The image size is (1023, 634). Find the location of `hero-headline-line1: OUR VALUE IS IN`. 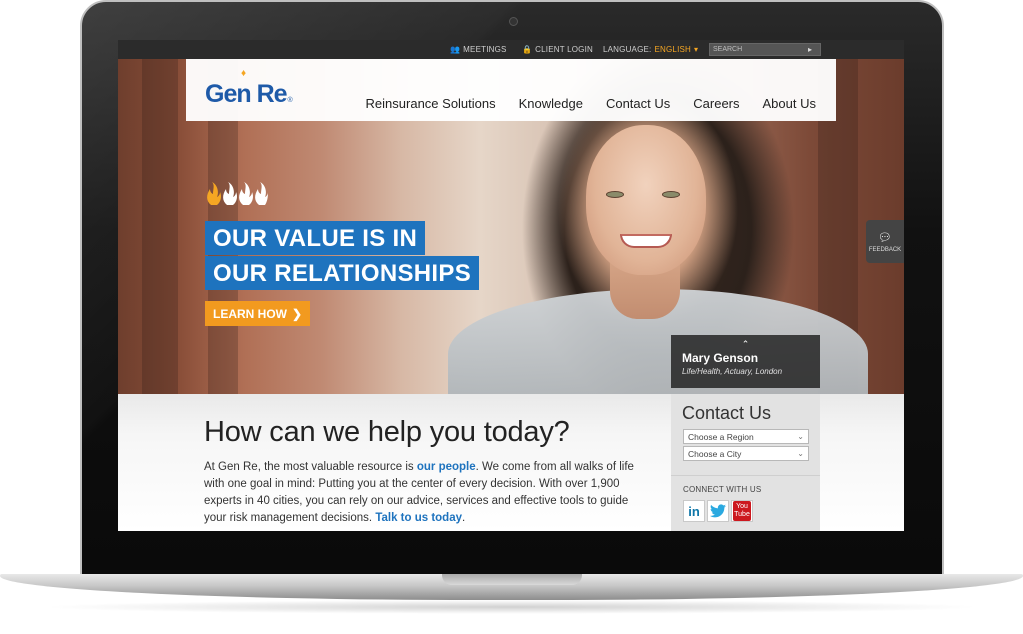

hero-headline-line1: OUR VALUE IS IN is located at coordinates (315, 238).